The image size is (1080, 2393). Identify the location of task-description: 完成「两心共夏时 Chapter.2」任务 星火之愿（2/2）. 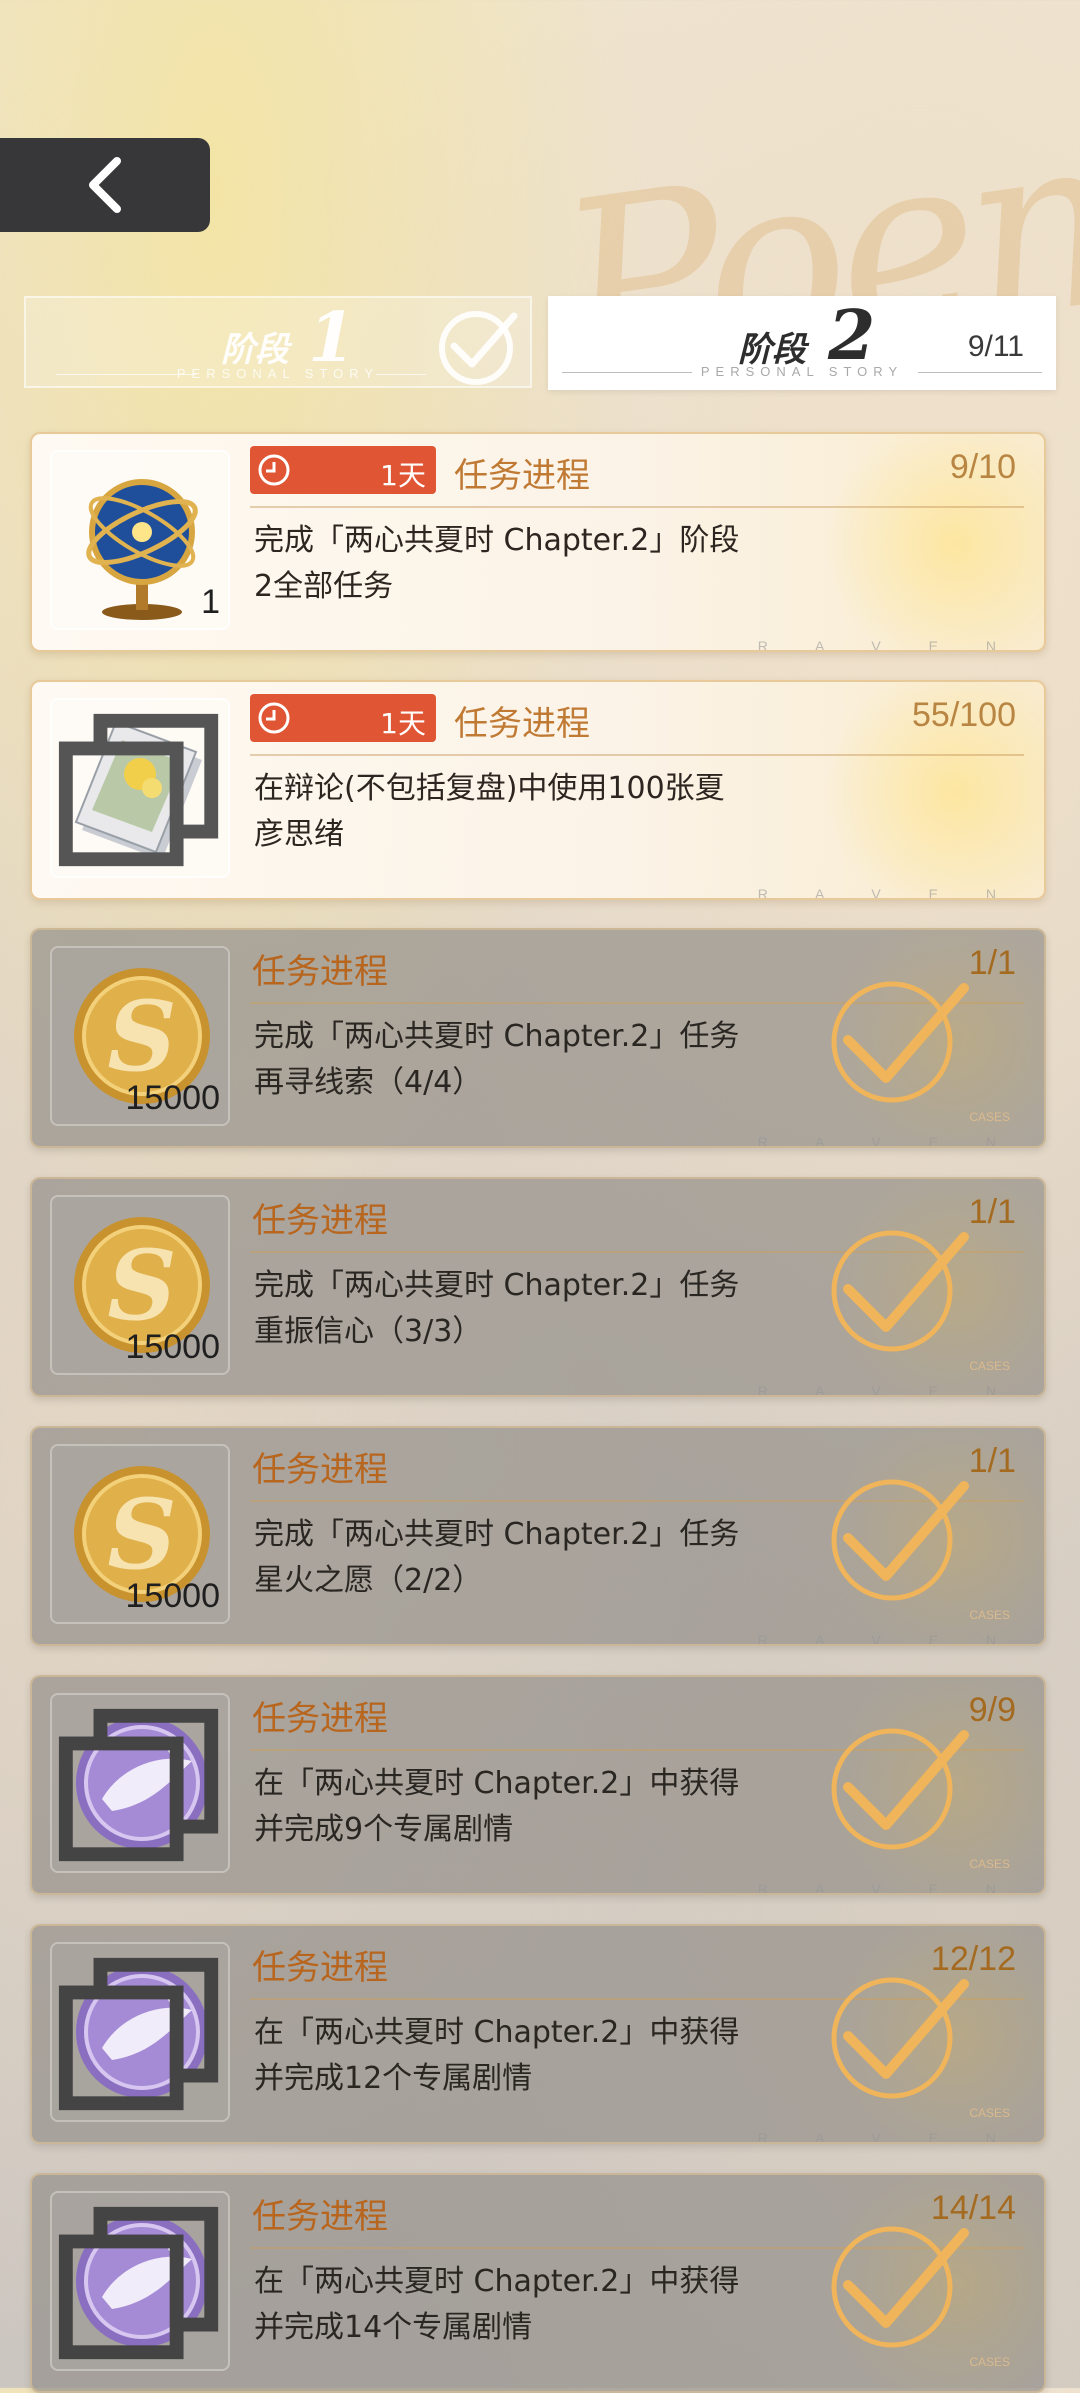
(519, 1558).